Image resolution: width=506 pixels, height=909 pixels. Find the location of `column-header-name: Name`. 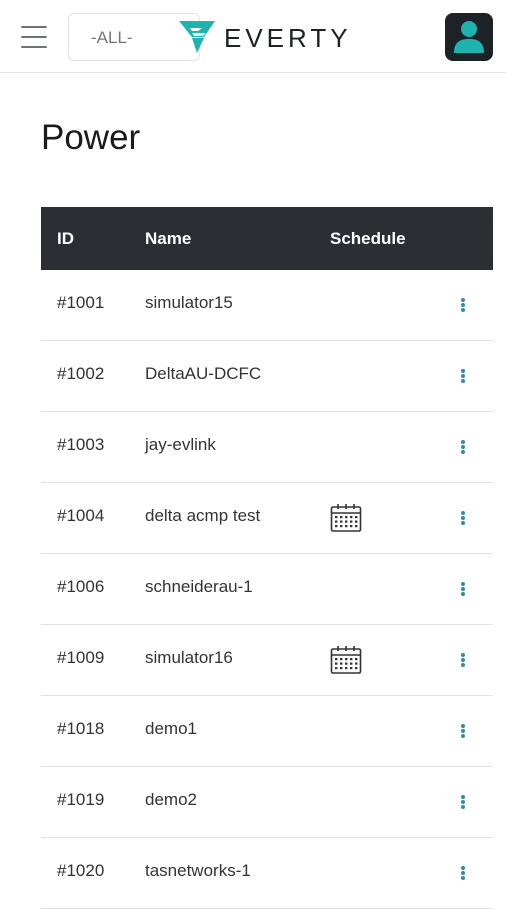

column-header-name: Name is located at coordinates (168, 238).